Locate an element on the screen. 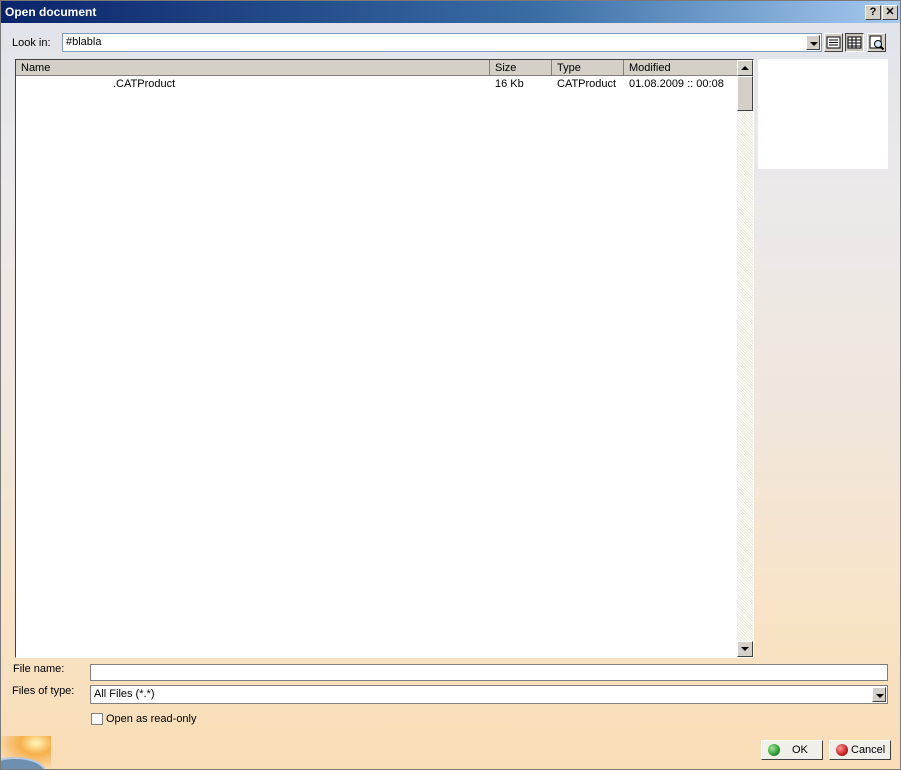 The width and height of the screenshot is (901, 770). column-header-type: Type is located at coordinates (588, 68).